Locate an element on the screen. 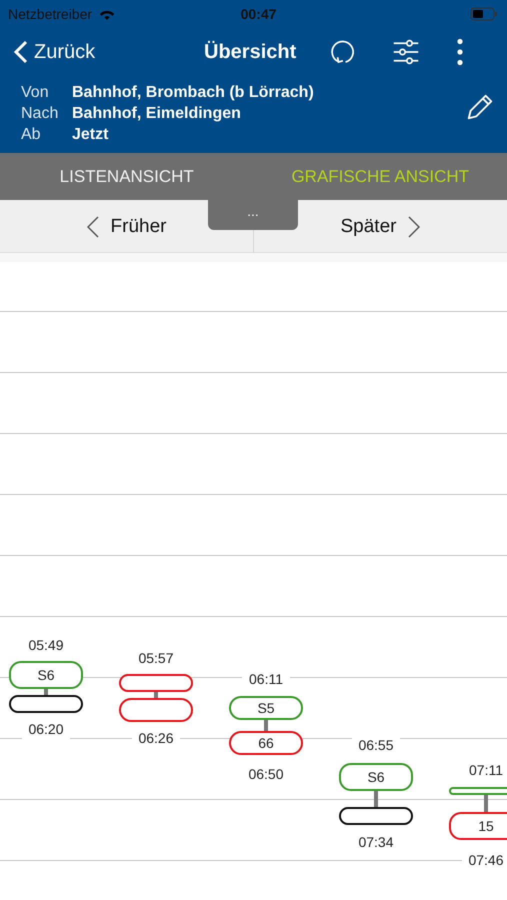  view-tab: LISTENANSICHT is located at coordinates (127, 176).